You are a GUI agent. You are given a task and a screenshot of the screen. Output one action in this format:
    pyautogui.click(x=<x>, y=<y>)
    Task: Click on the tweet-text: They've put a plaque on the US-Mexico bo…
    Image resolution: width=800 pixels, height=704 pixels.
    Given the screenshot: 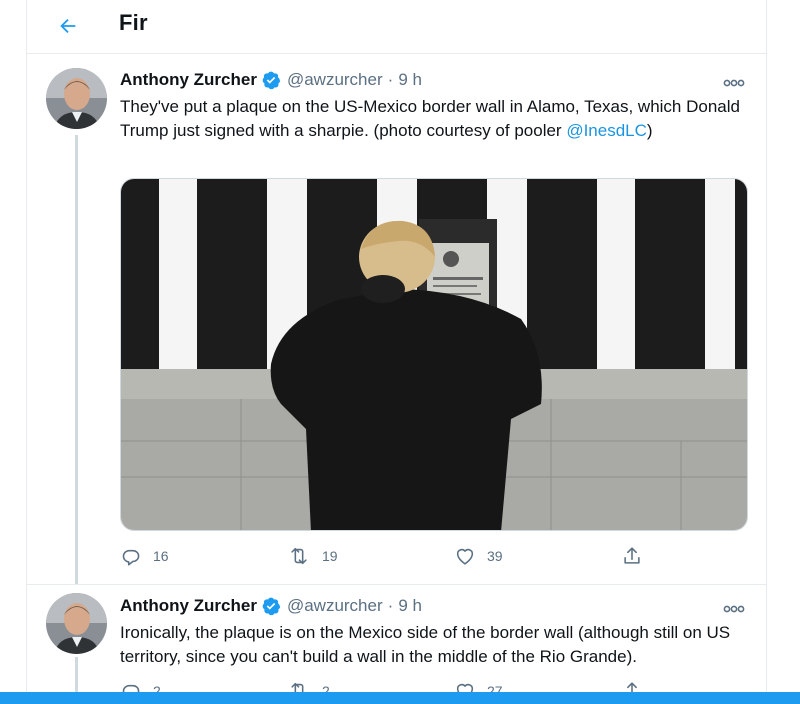 What is the action you would take?
    pyautogui.click(x=430, y=119)
    